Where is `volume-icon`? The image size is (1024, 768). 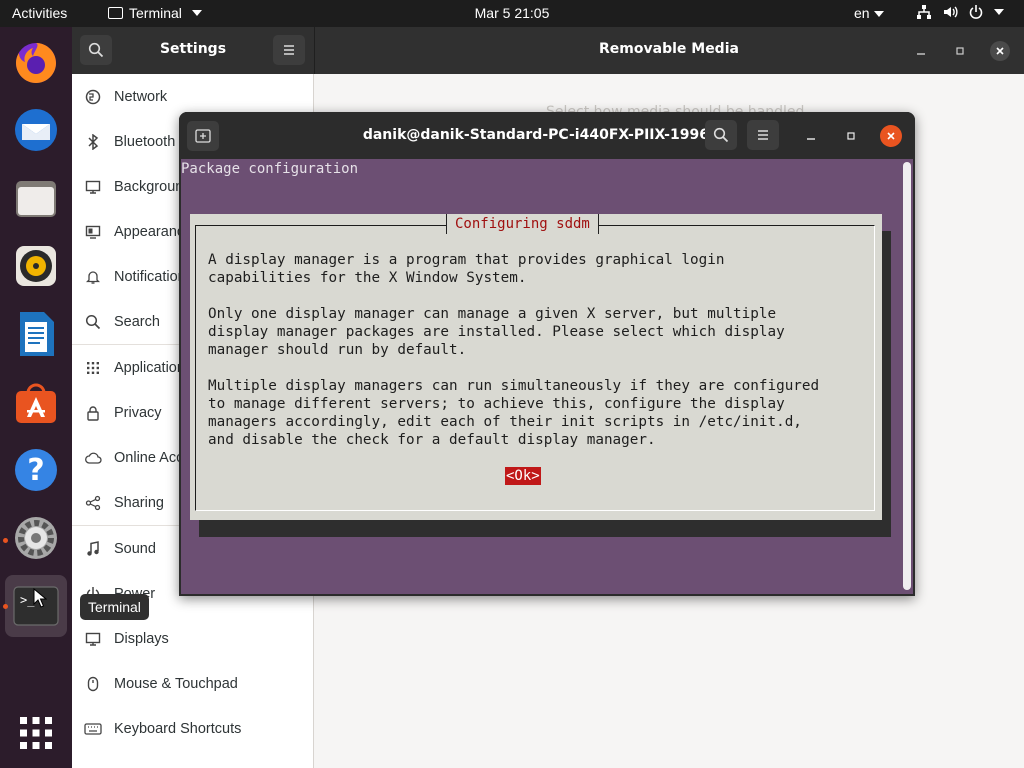 volume-icon is located at coordinates (951, 12).